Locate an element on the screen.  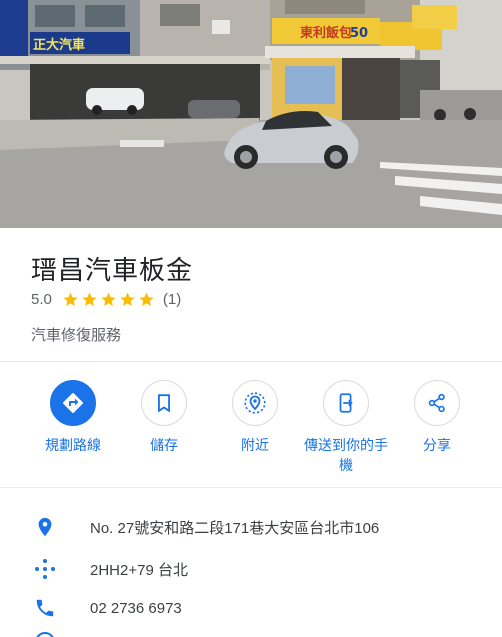
save-button: 儲存 is located at coordinates (164, 417).